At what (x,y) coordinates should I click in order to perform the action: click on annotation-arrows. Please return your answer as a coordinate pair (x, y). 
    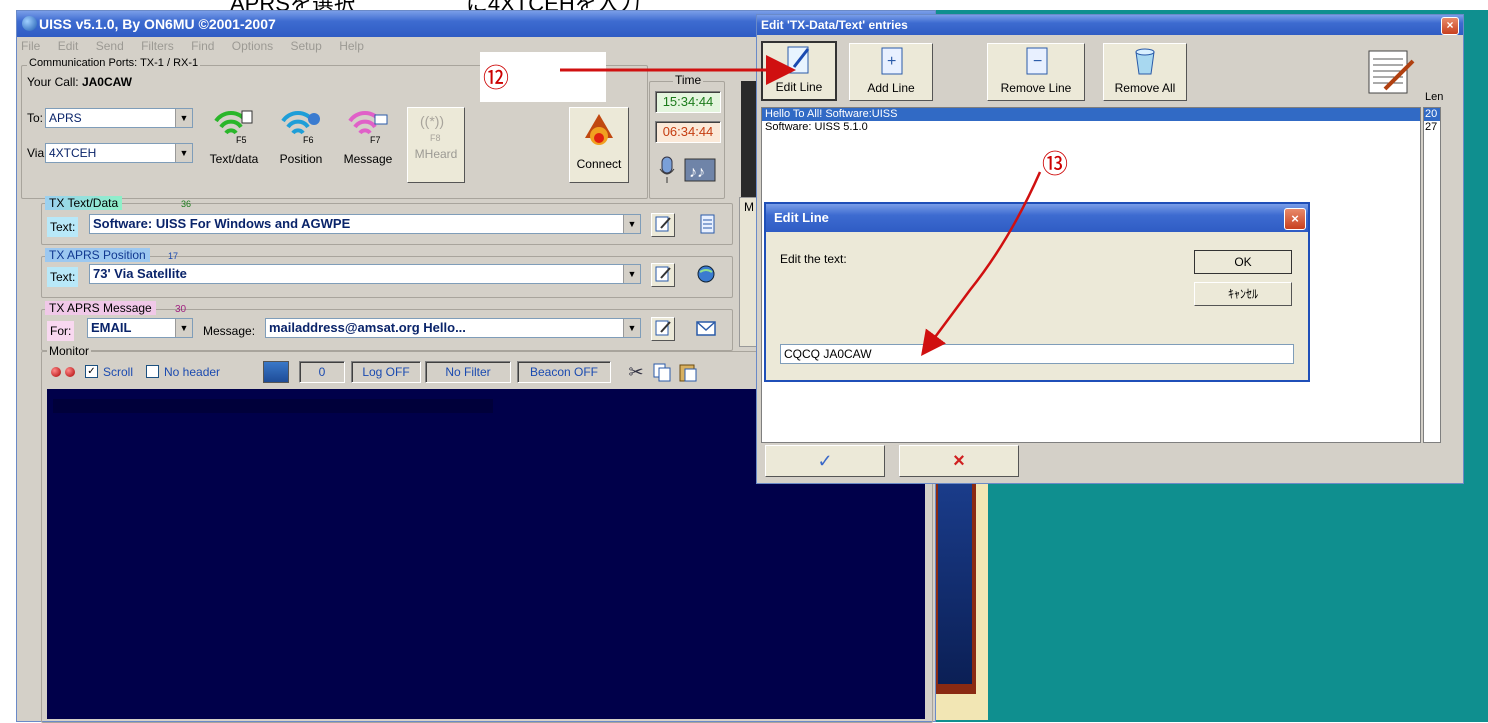
    Looking at the image, I should click on (801, 206).